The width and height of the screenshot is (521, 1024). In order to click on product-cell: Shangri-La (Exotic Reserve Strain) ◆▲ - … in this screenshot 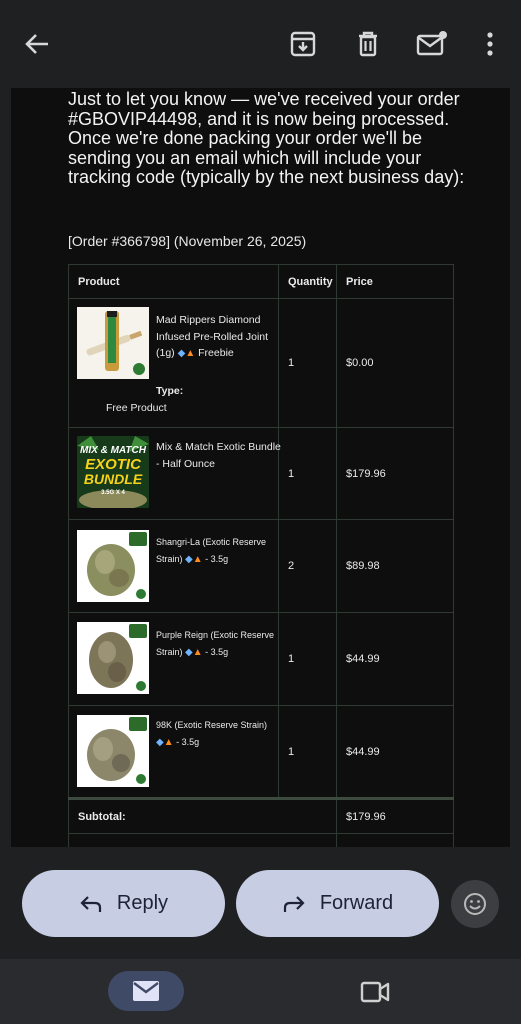, I will do `click(174, 566)`.